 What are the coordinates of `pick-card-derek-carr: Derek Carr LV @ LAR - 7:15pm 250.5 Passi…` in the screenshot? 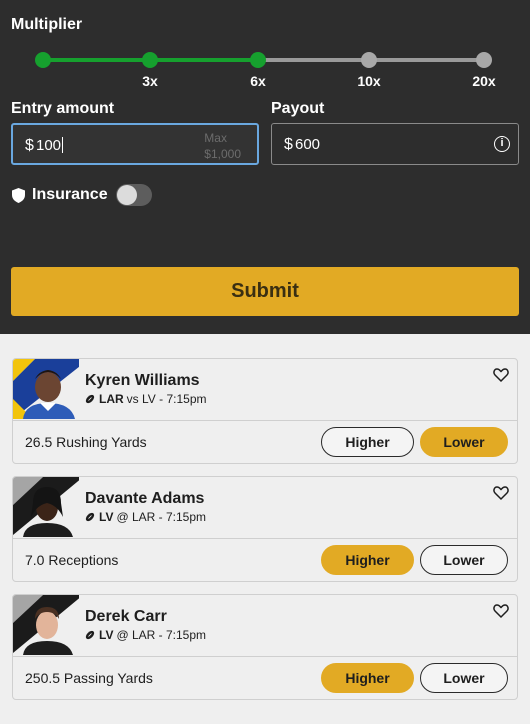 It's located at (265, 647).